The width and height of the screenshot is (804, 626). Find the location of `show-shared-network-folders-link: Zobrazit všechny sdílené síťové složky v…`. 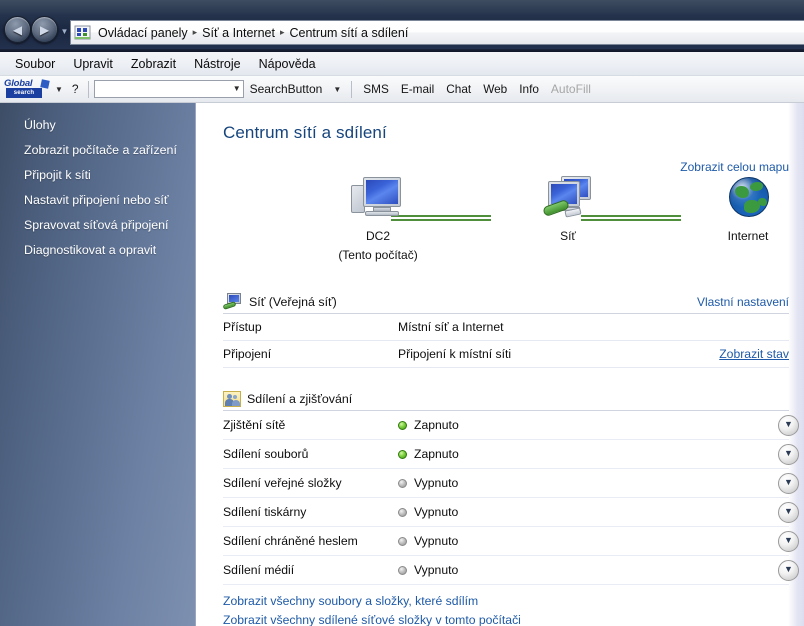

show-shared-network-folders-link: Zobrazit všechny sdílené síťové složky v… is located at coordinates (503, 618).